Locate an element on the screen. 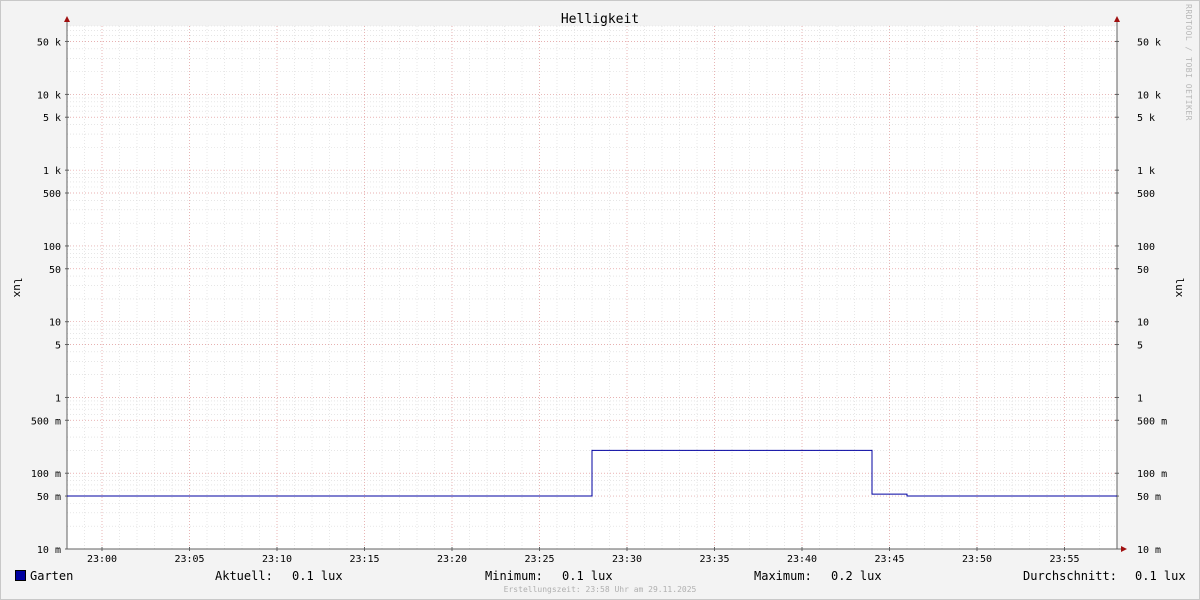 The image size is (1200, 600). x-tick-label: 23:00 is located at coordinates (102, 559).